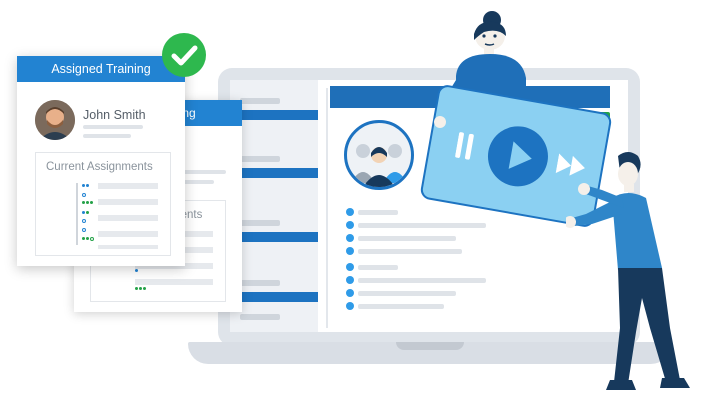  I want to click on play-button, so click(518, 156).